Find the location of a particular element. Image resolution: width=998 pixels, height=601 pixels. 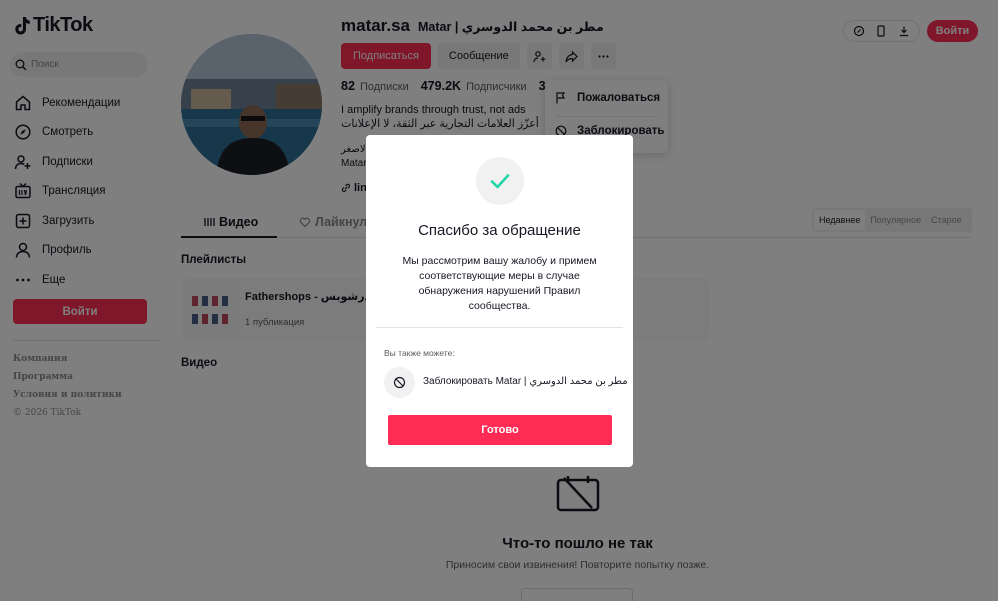

also-can-label: Вы также можете: is located at coordinates (419, 353).